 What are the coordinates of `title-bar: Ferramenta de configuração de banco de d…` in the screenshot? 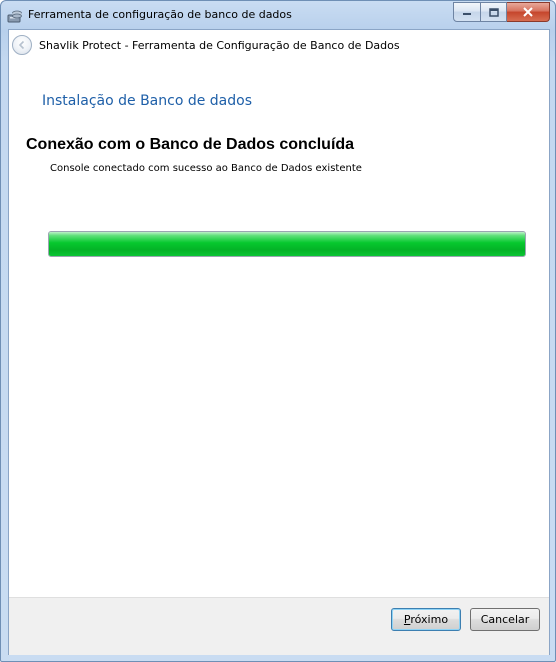 It's located at (278, 15).